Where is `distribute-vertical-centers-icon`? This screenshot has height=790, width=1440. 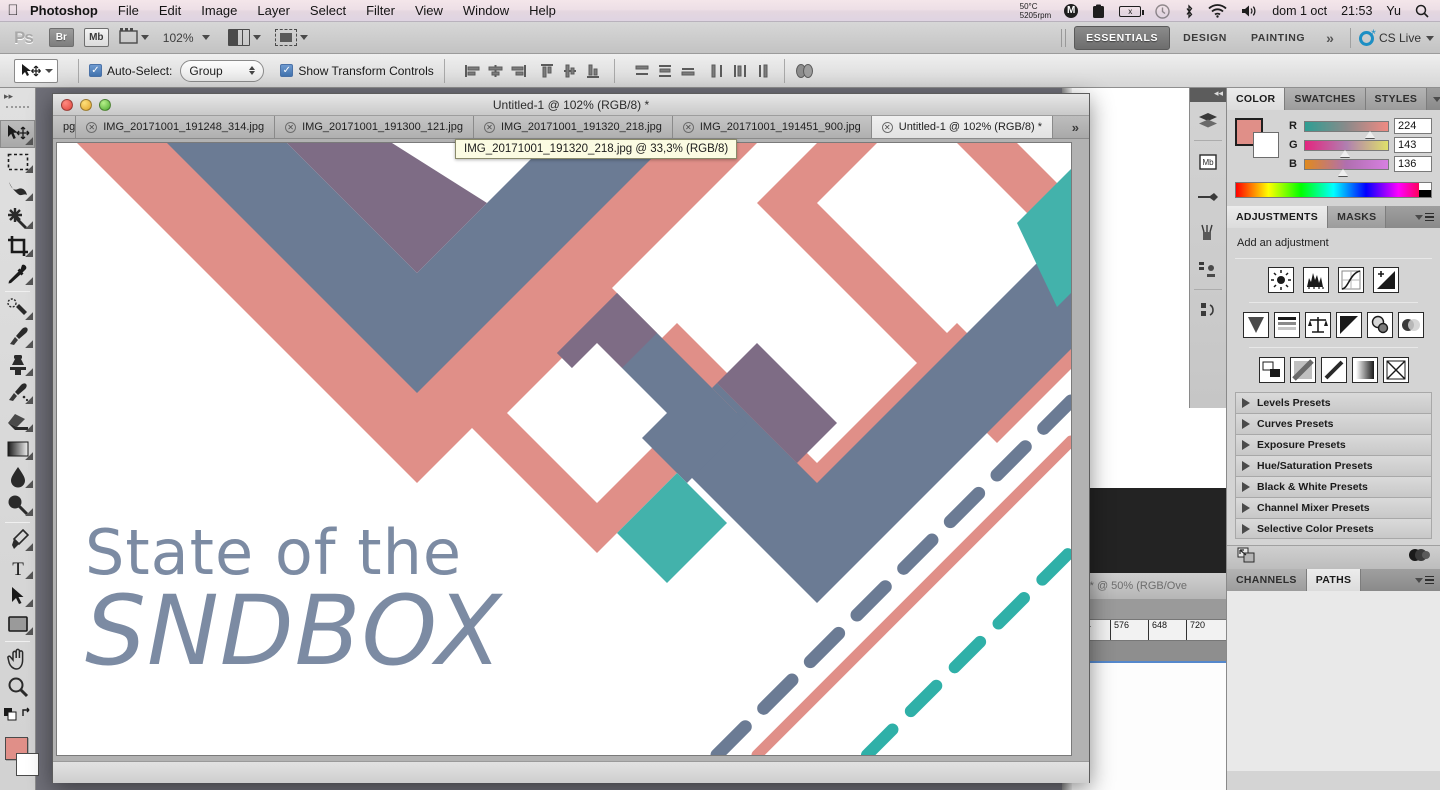
distribute-vertical-centers-icon is located at coordinates (666, 71).